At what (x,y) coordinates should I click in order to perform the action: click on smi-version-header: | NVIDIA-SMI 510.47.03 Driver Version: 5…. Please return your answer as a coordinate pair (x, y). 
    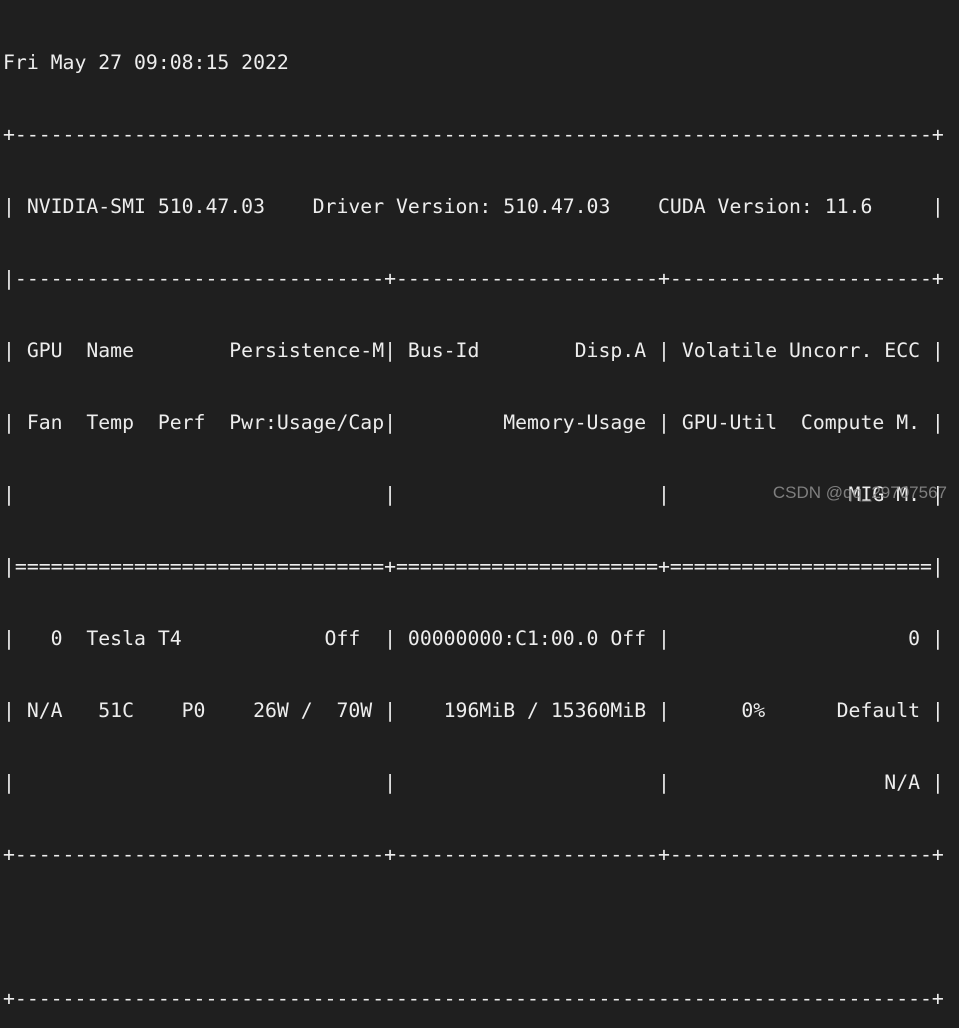
    Looking at the image, I should click on (473, 206).